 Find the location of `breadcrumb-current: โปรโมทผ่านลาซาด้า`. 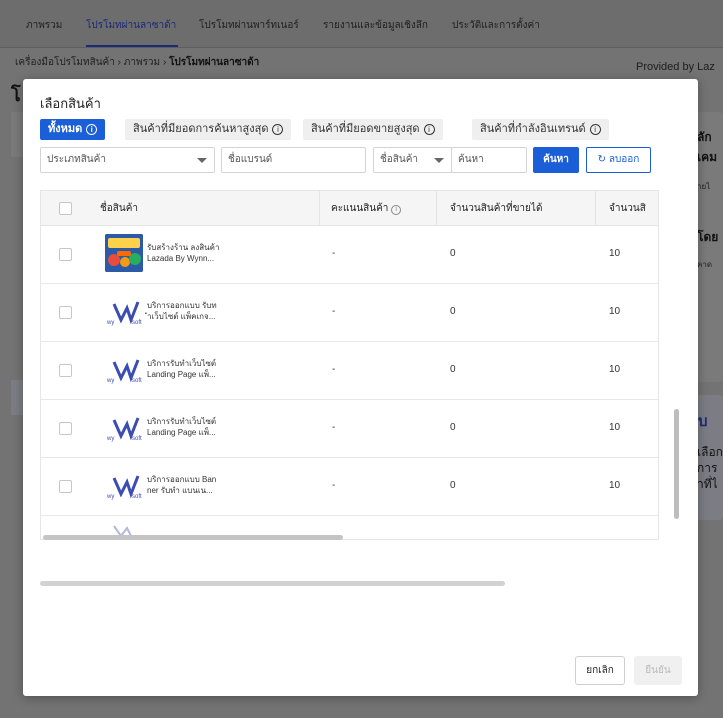

breadcrumb-current: โปรโมทผ่านลาซาด้า is located at coordinates (214, 62).